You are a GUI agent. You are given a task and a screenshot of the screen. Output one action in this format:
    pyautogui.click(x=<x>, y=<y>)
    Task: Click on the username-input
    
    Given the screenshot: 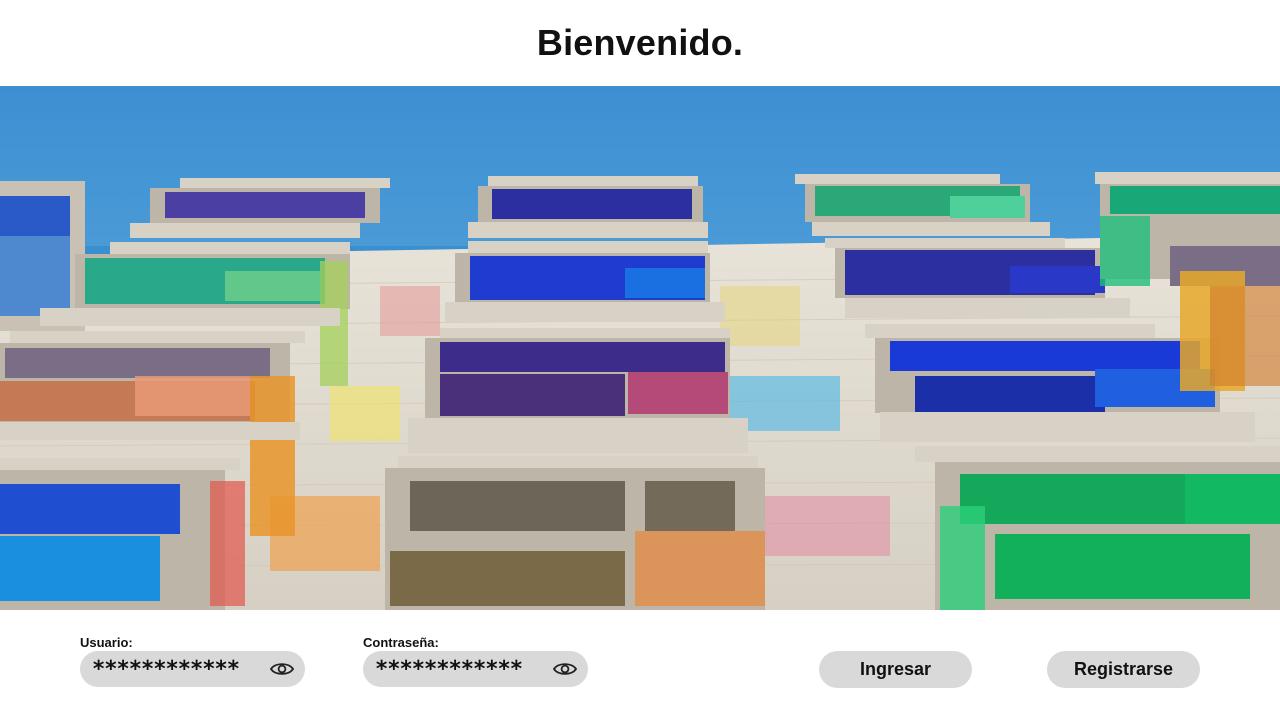 What is the action you would take?
    pyautogui.click(x=180, y=669)
    